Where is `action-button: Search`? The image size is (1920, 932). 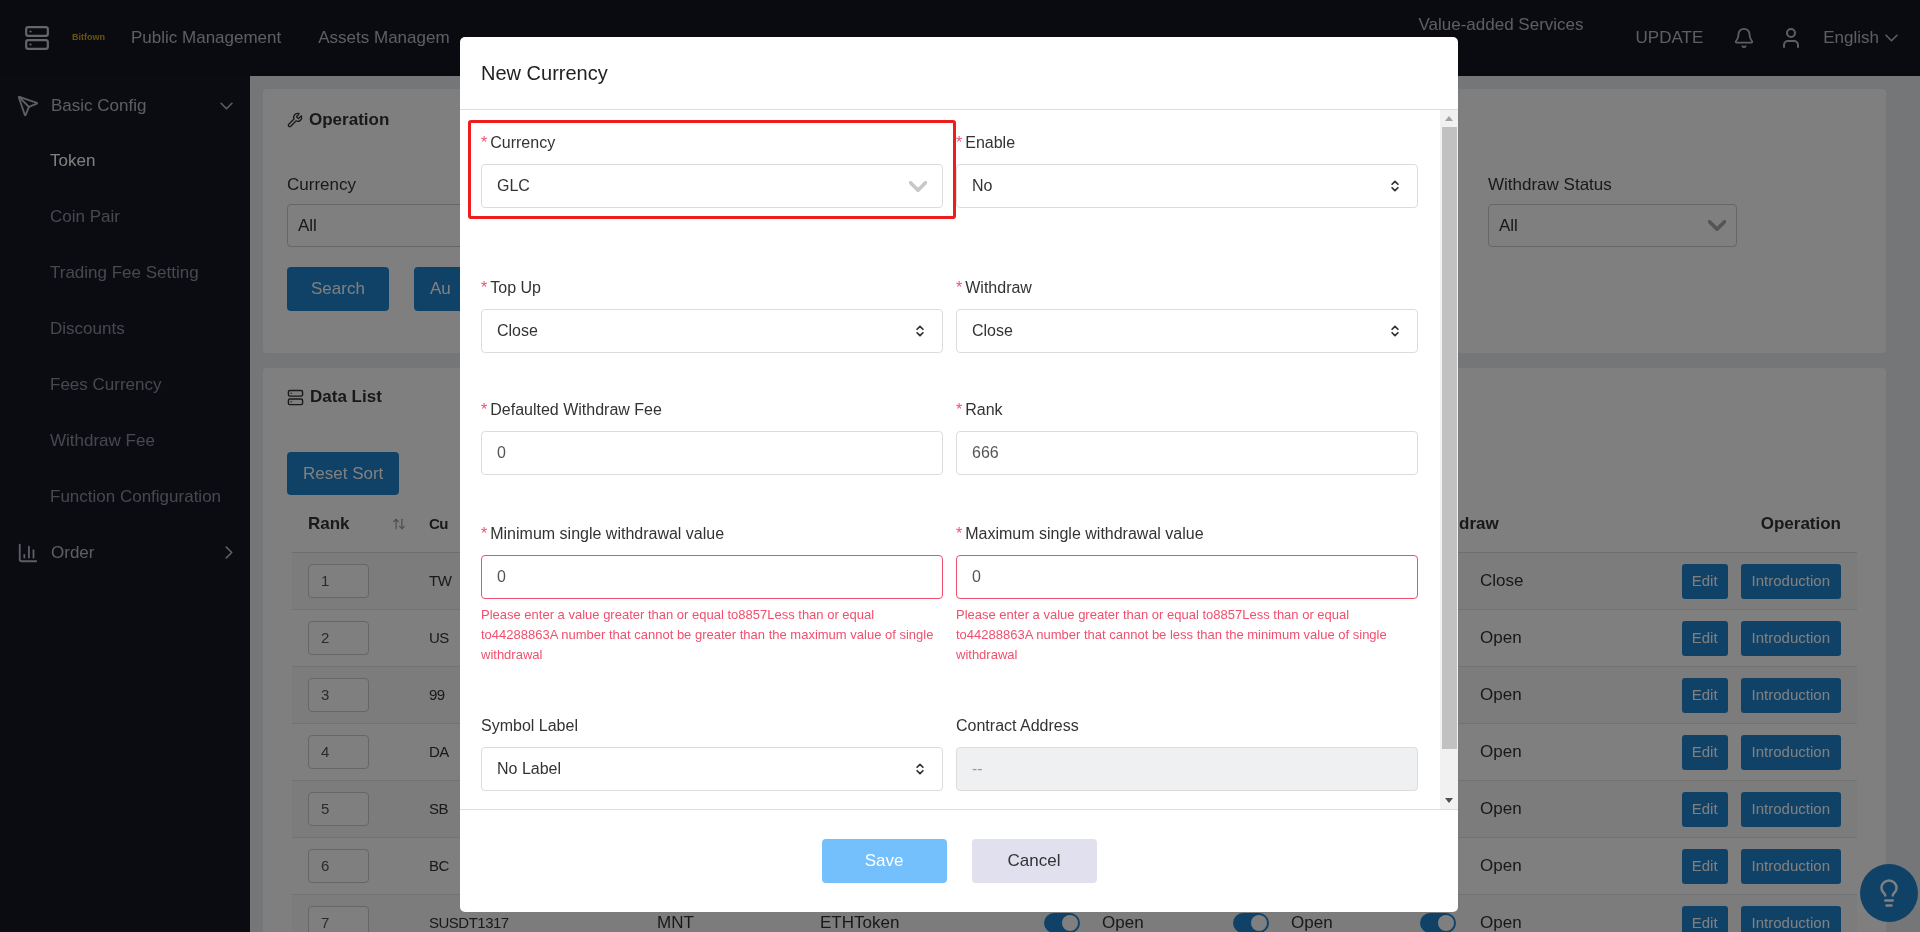 action-button: Search is located at coordinates (338, 289).